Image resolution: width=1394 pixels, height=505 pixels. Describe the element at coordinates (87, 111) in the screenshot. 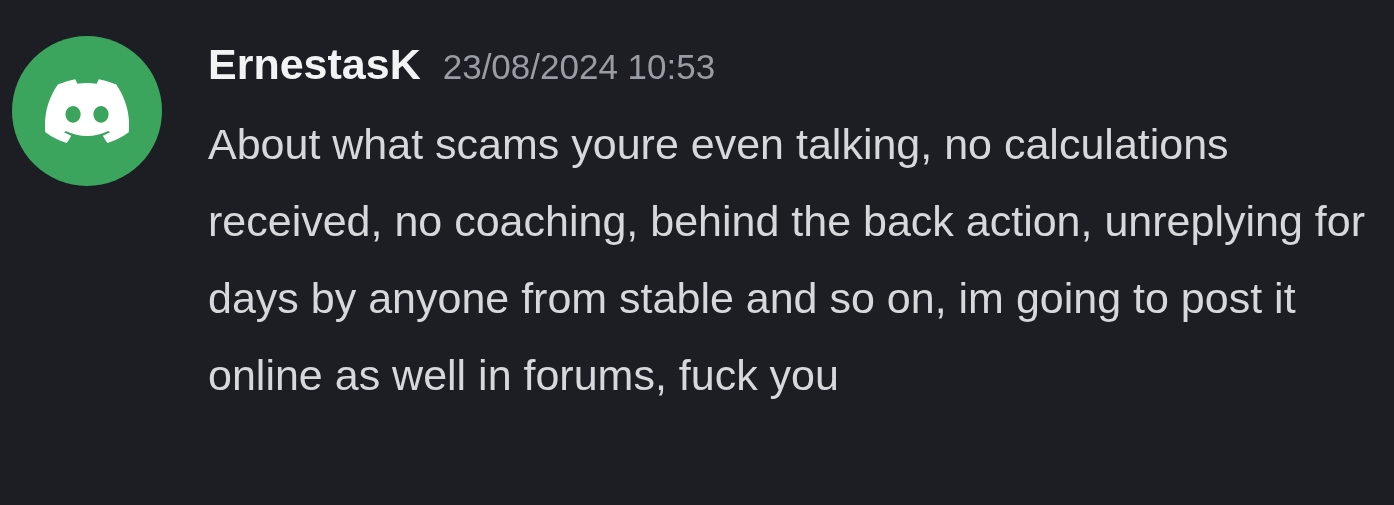

I see `game-controller-icon` at that location.